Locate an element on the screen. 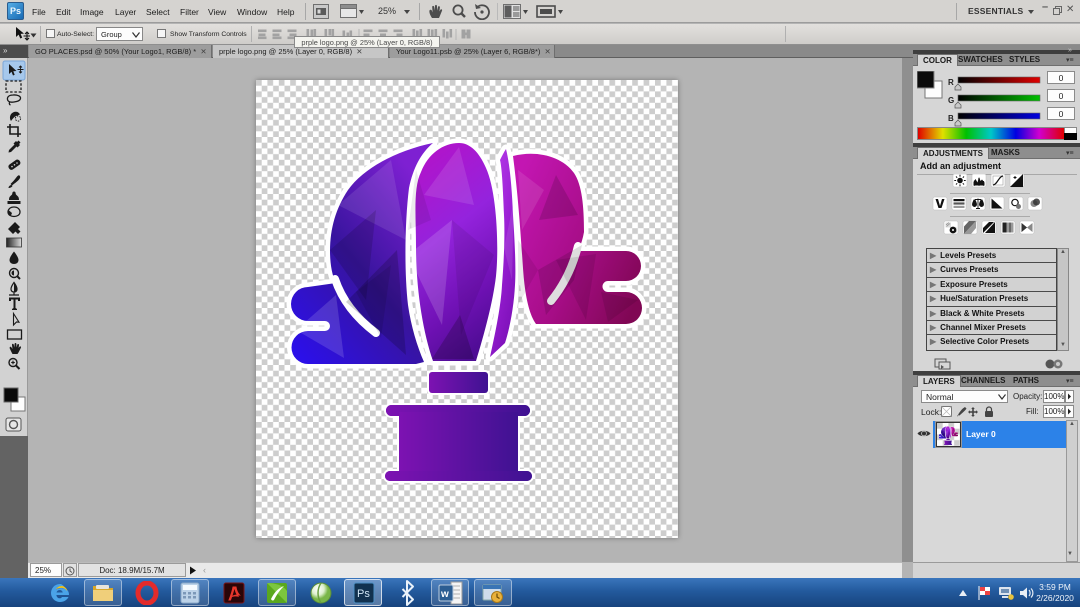 Image resolution: width=1080 pixels, height=607 pixels. svg-text: w is located at coordinates (444, 594).